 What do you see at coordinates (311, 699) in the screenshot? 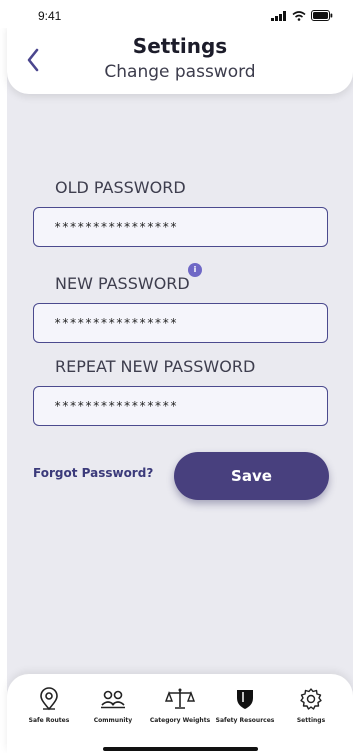
I see `gear-icon` at bounding box center [311, 699].